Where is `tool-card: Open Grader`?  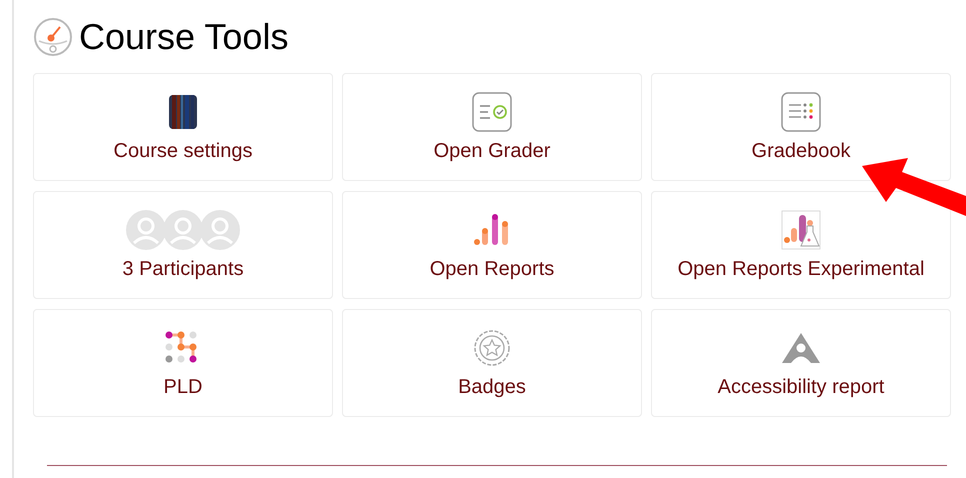 tool-card: Open Grader is located at coordinates (492, 127).